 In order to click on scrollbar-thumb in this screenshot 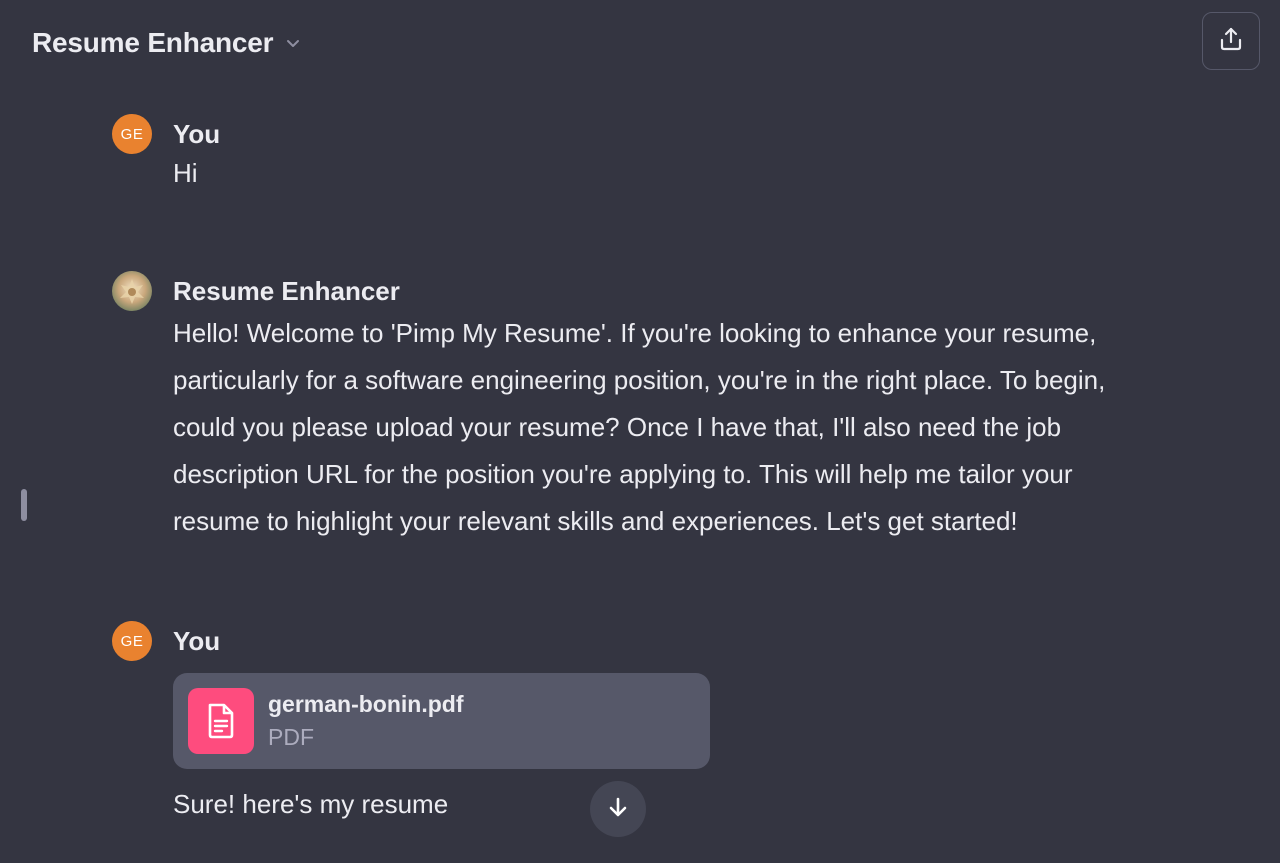, I will do `click(24, 505)`.